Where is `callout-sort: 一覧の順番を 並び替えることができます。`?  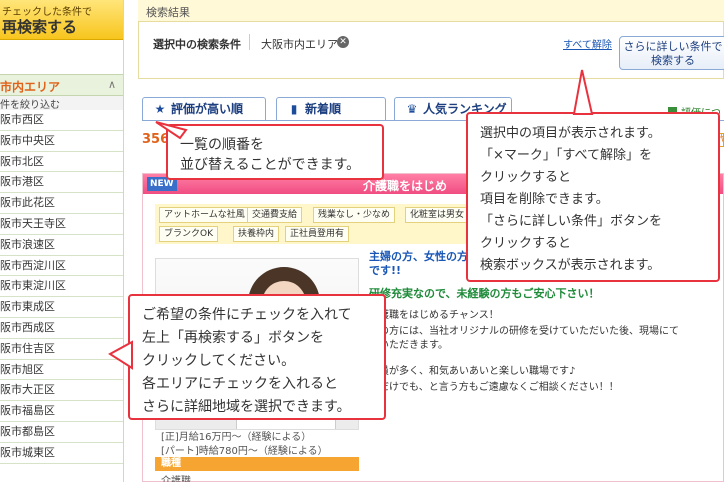
callout-sort: 一覧の順番を 並び替えることができます。 is located at coordinates (275, 152).